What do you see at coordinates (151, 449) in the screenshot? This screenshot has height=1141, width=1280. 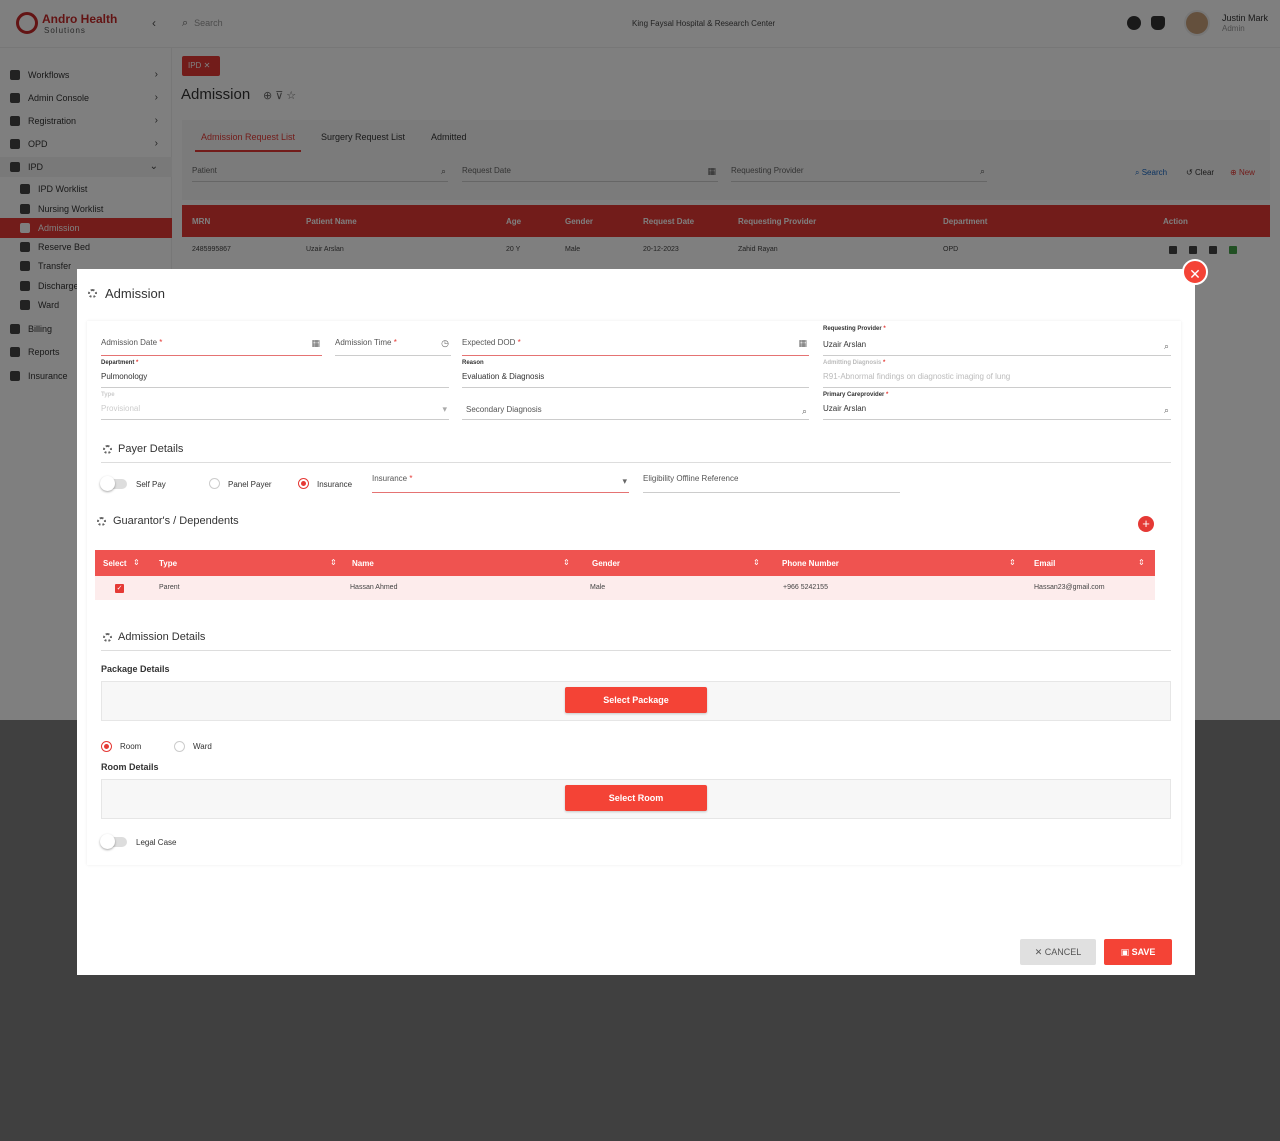 I see `payer-details-title: Payer Details` at bounding box center [151, 449].